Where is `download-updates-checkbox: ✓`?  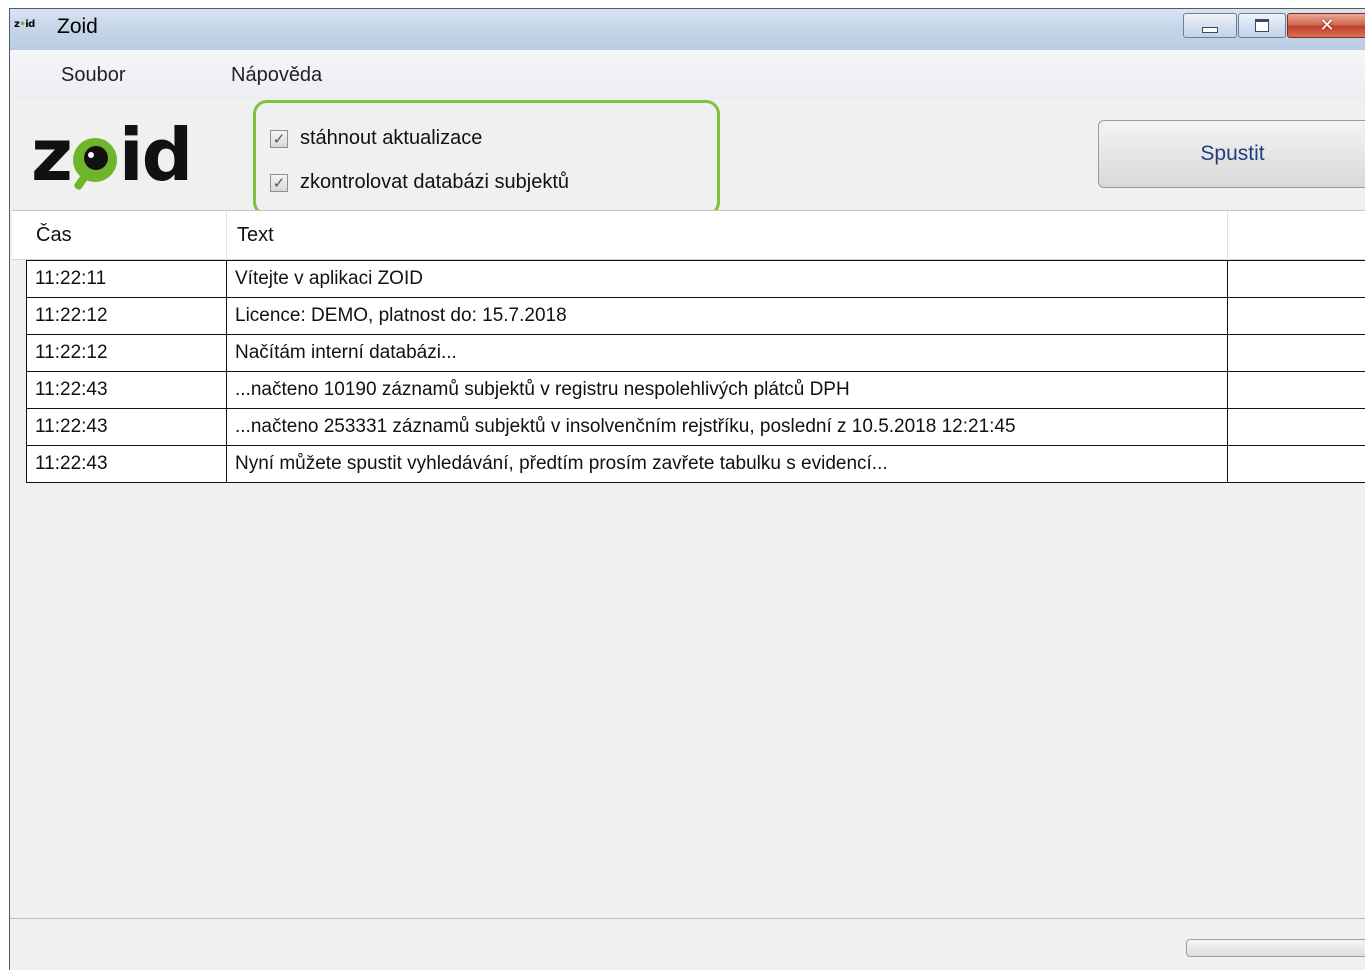
download-updates-checkbox: ✓ is located at coordinates (279, 138).